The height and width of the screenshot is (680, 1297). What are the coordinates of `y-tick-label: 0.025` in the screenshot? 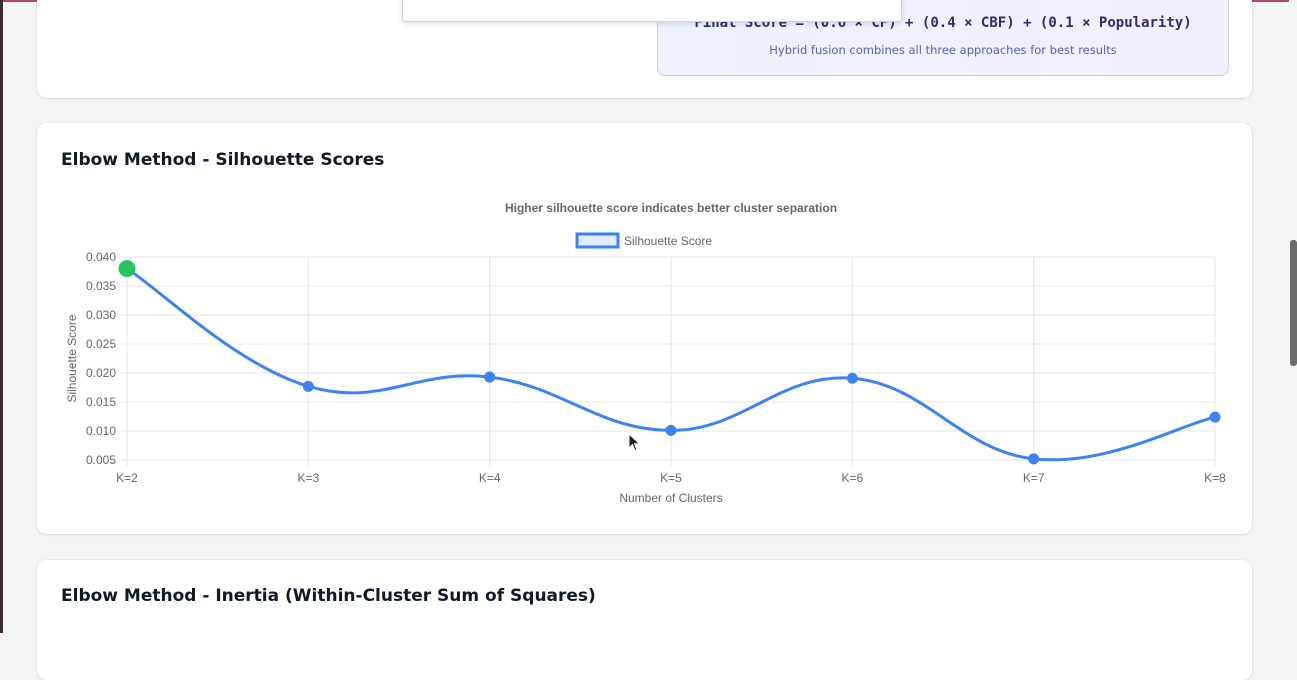 It's located at (101, 344).